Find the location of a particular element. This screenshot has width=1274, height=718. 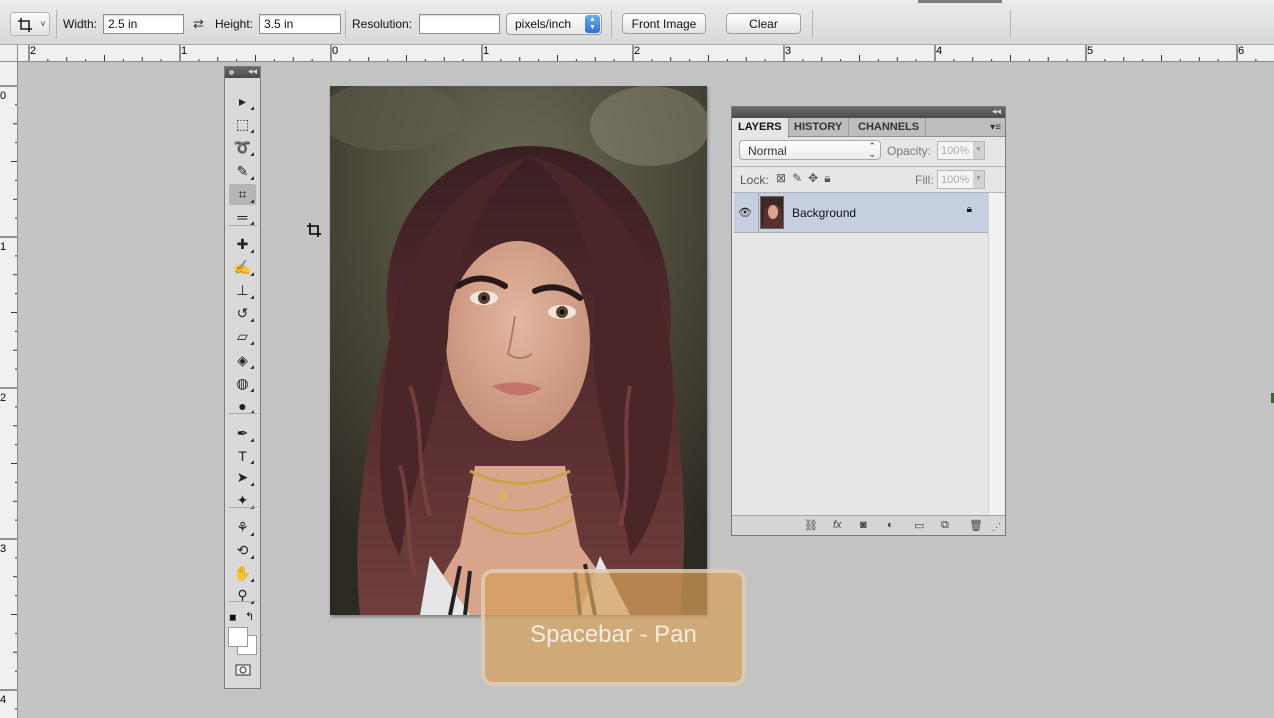

adjustment-layer-icon: ◐ is located at coordinates (890, 525).